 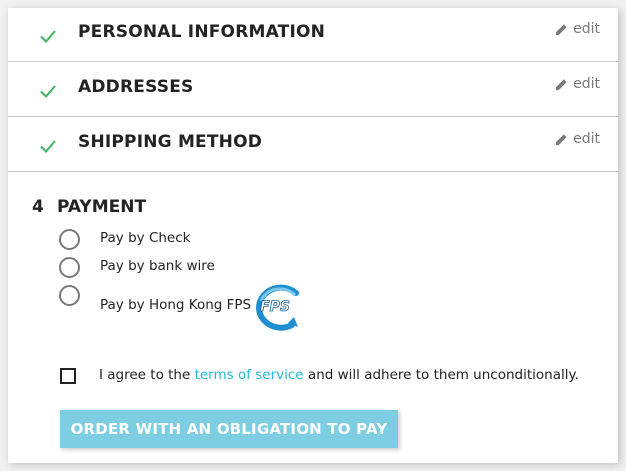 I want to click on step-number: 4, so click(x=38, y=207).